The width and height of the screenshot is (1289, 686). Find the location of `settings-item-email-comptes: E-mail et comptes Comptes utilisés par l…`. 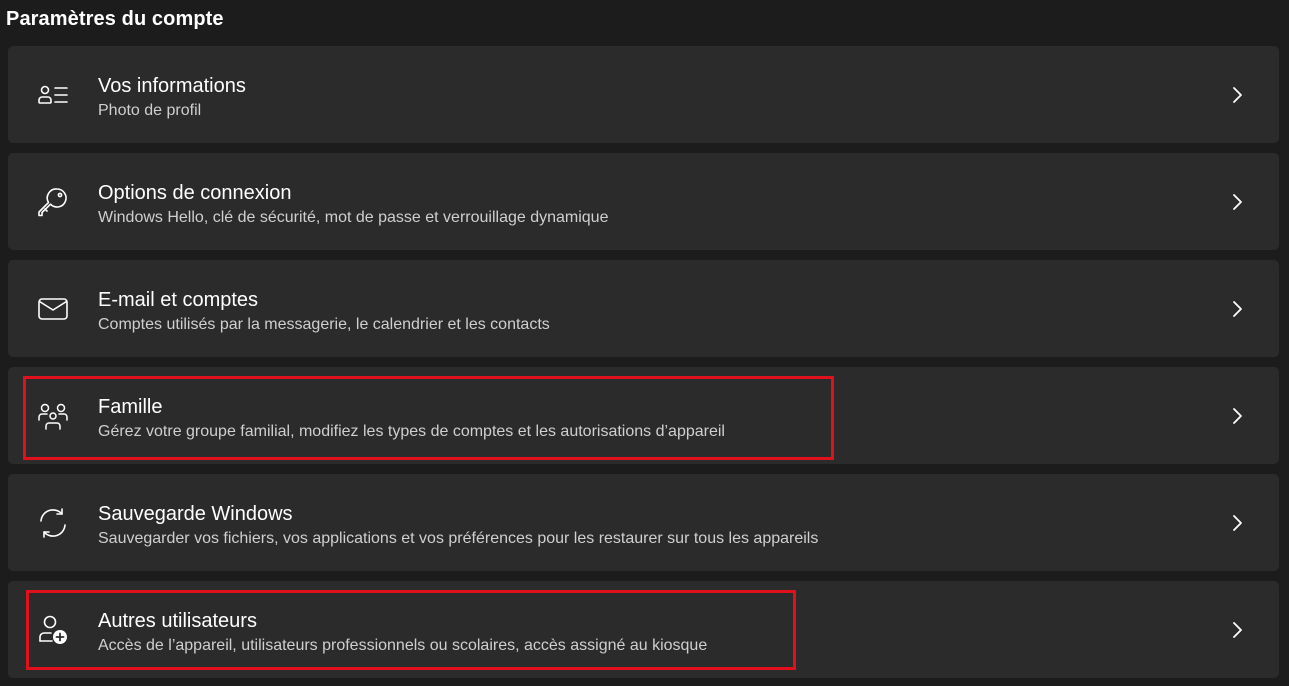

settings-item-email-comptes: E-mail et comptes Comptes utilisés par l… is located at coordinates (643, 308).